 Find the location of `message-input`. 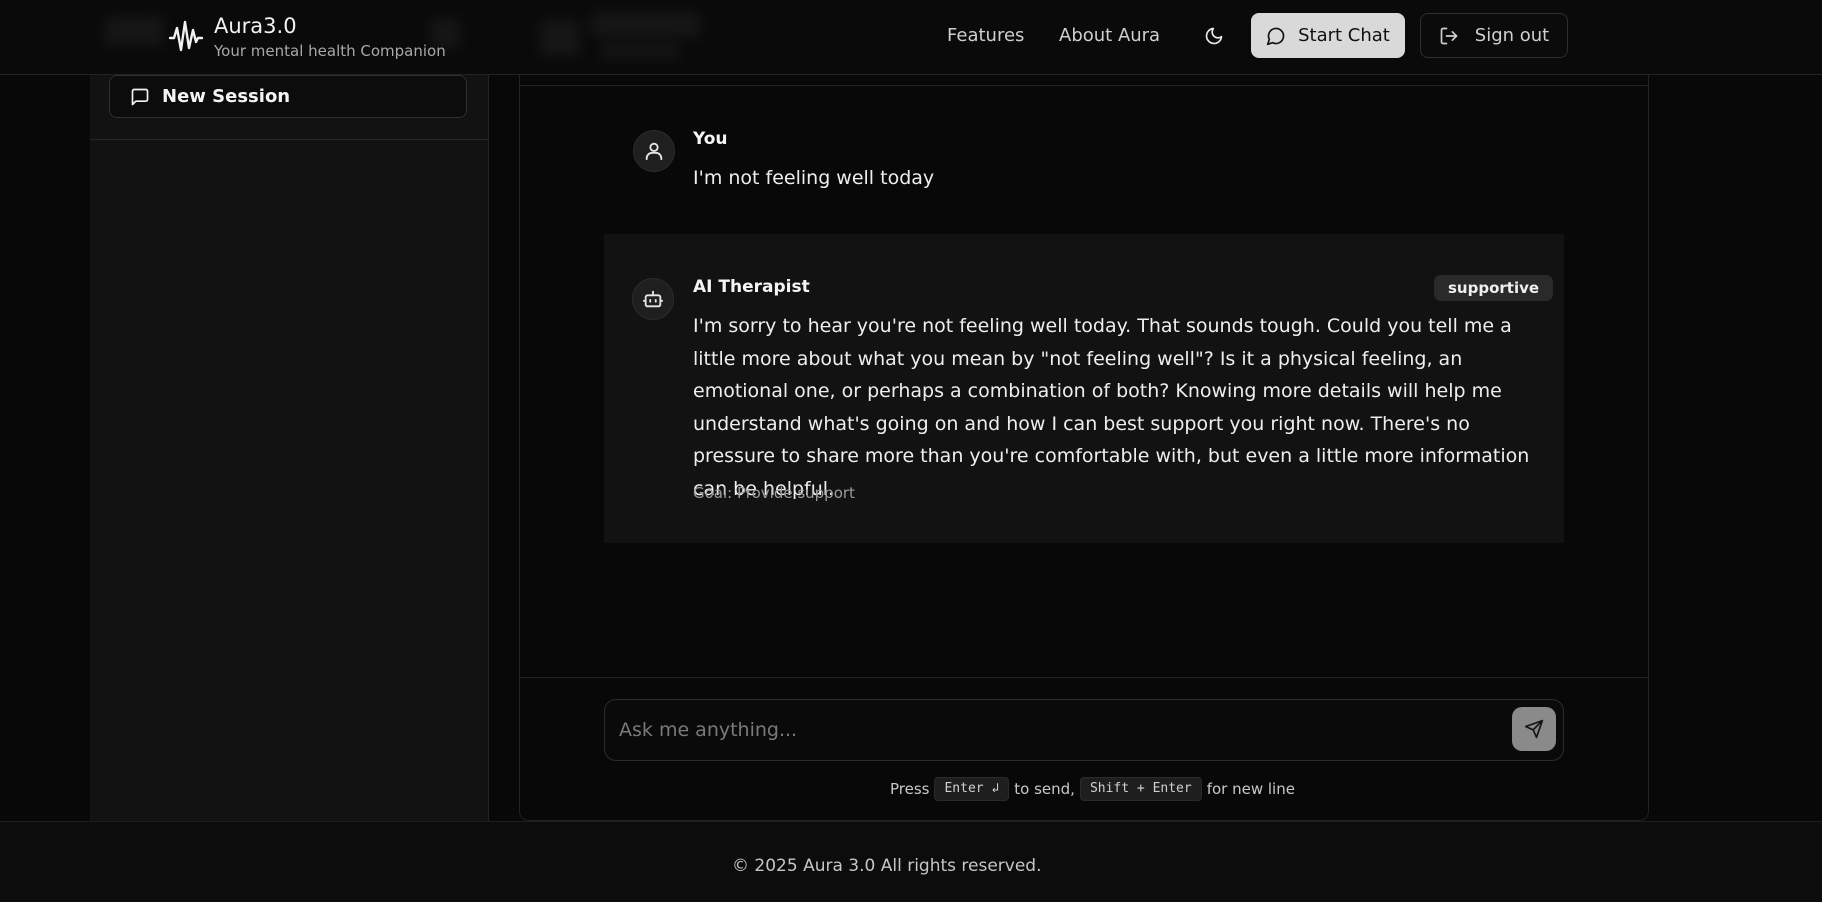

message-input is located at coordinates (1049, 730).